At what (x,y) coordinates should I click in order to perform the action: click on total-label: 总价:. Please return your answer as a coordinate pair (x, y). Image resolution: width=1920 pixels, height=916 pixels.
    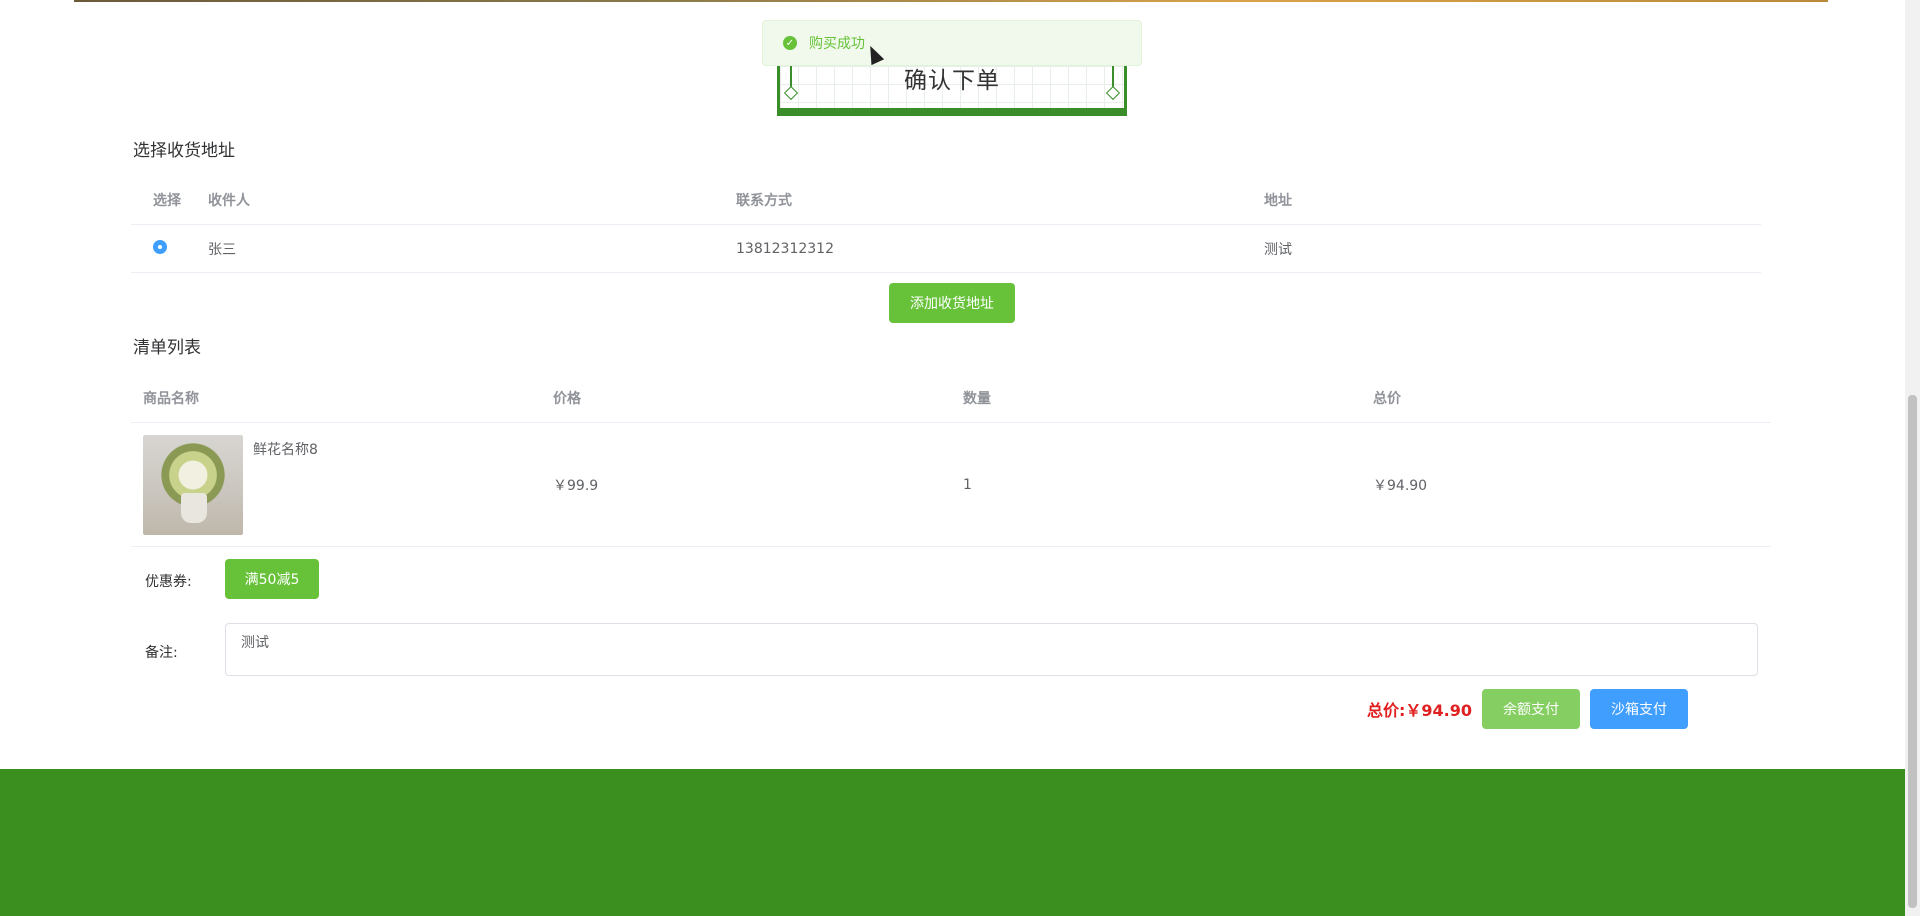
    Looking at the image, I should click on (1386, 710).